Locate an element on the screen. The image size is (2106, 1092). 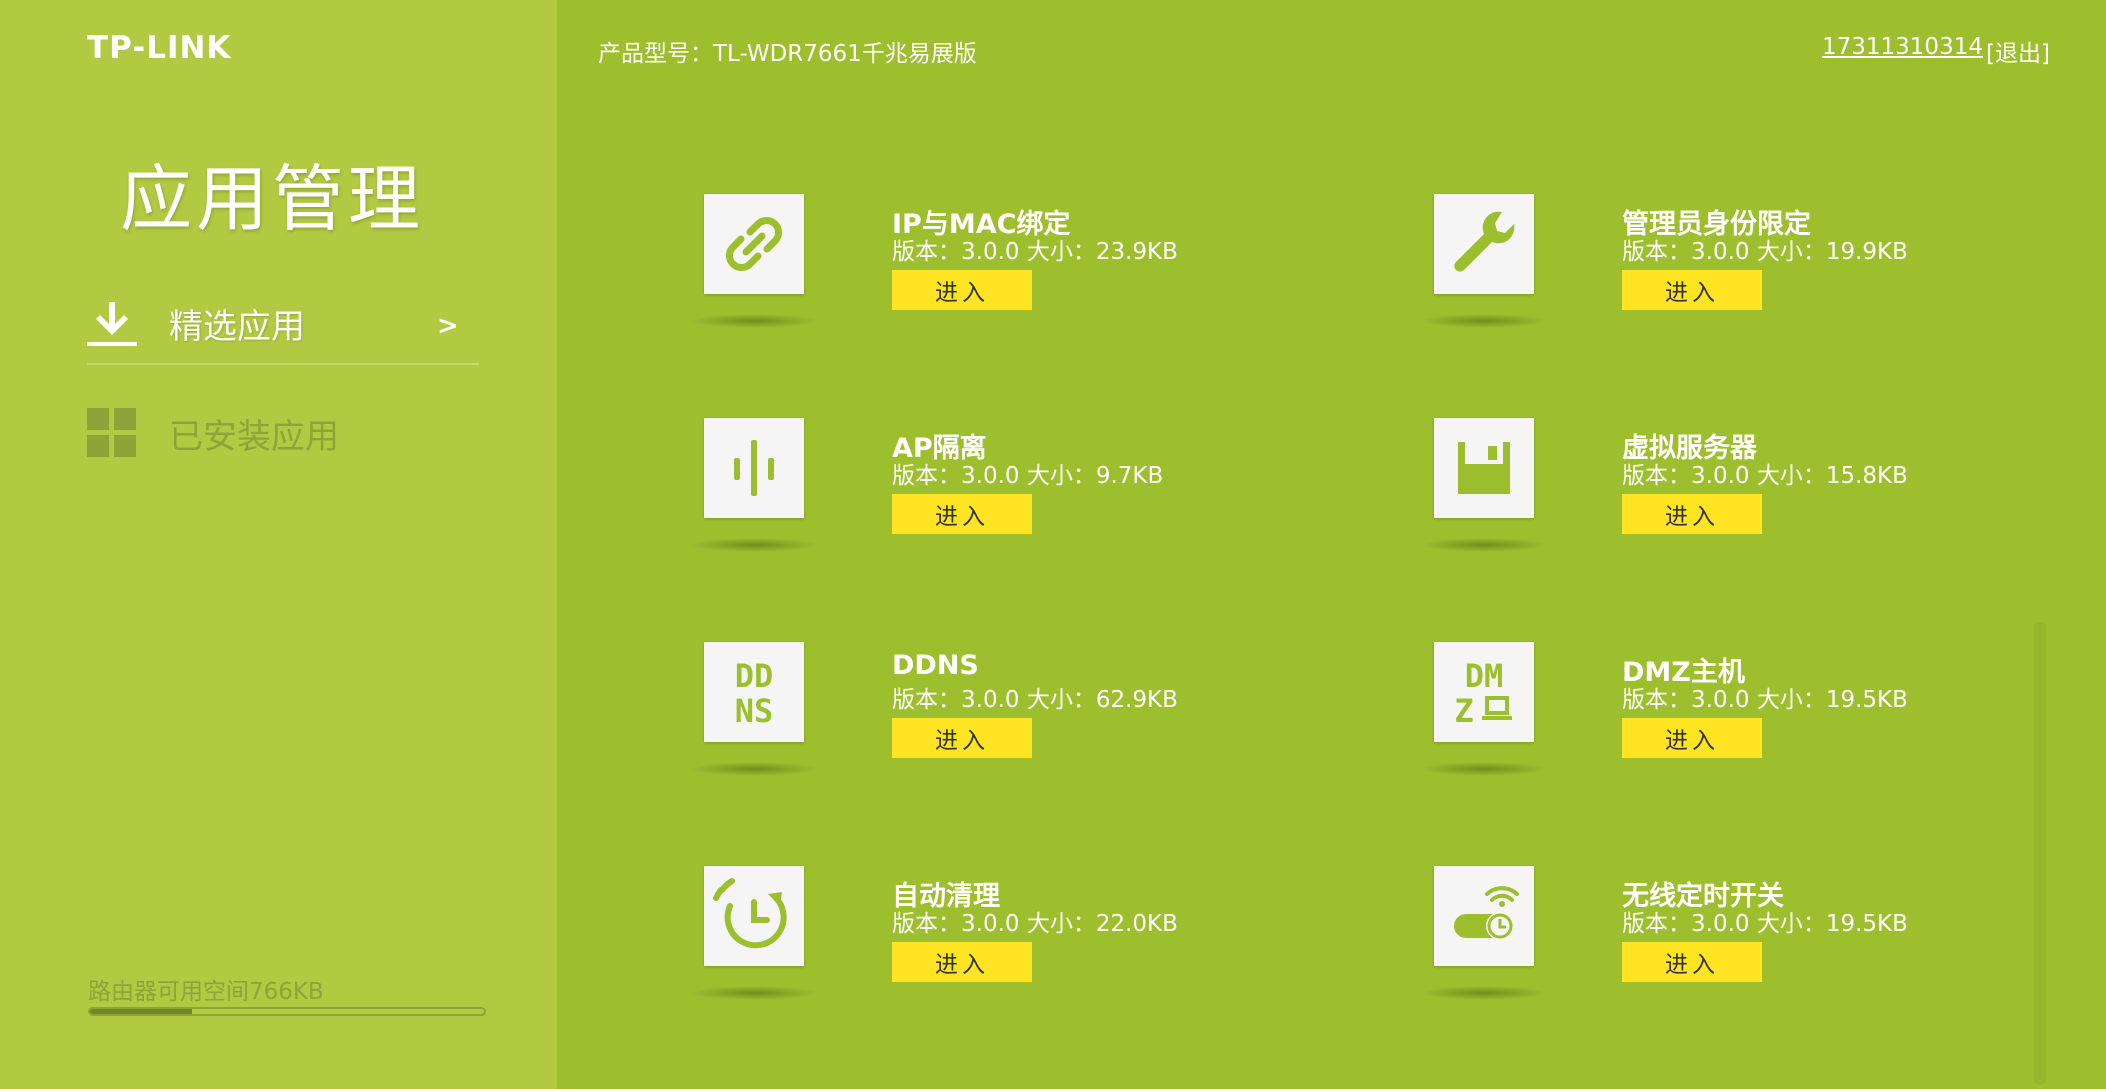
auto-clean-icon is located at coordinates (750, 913).